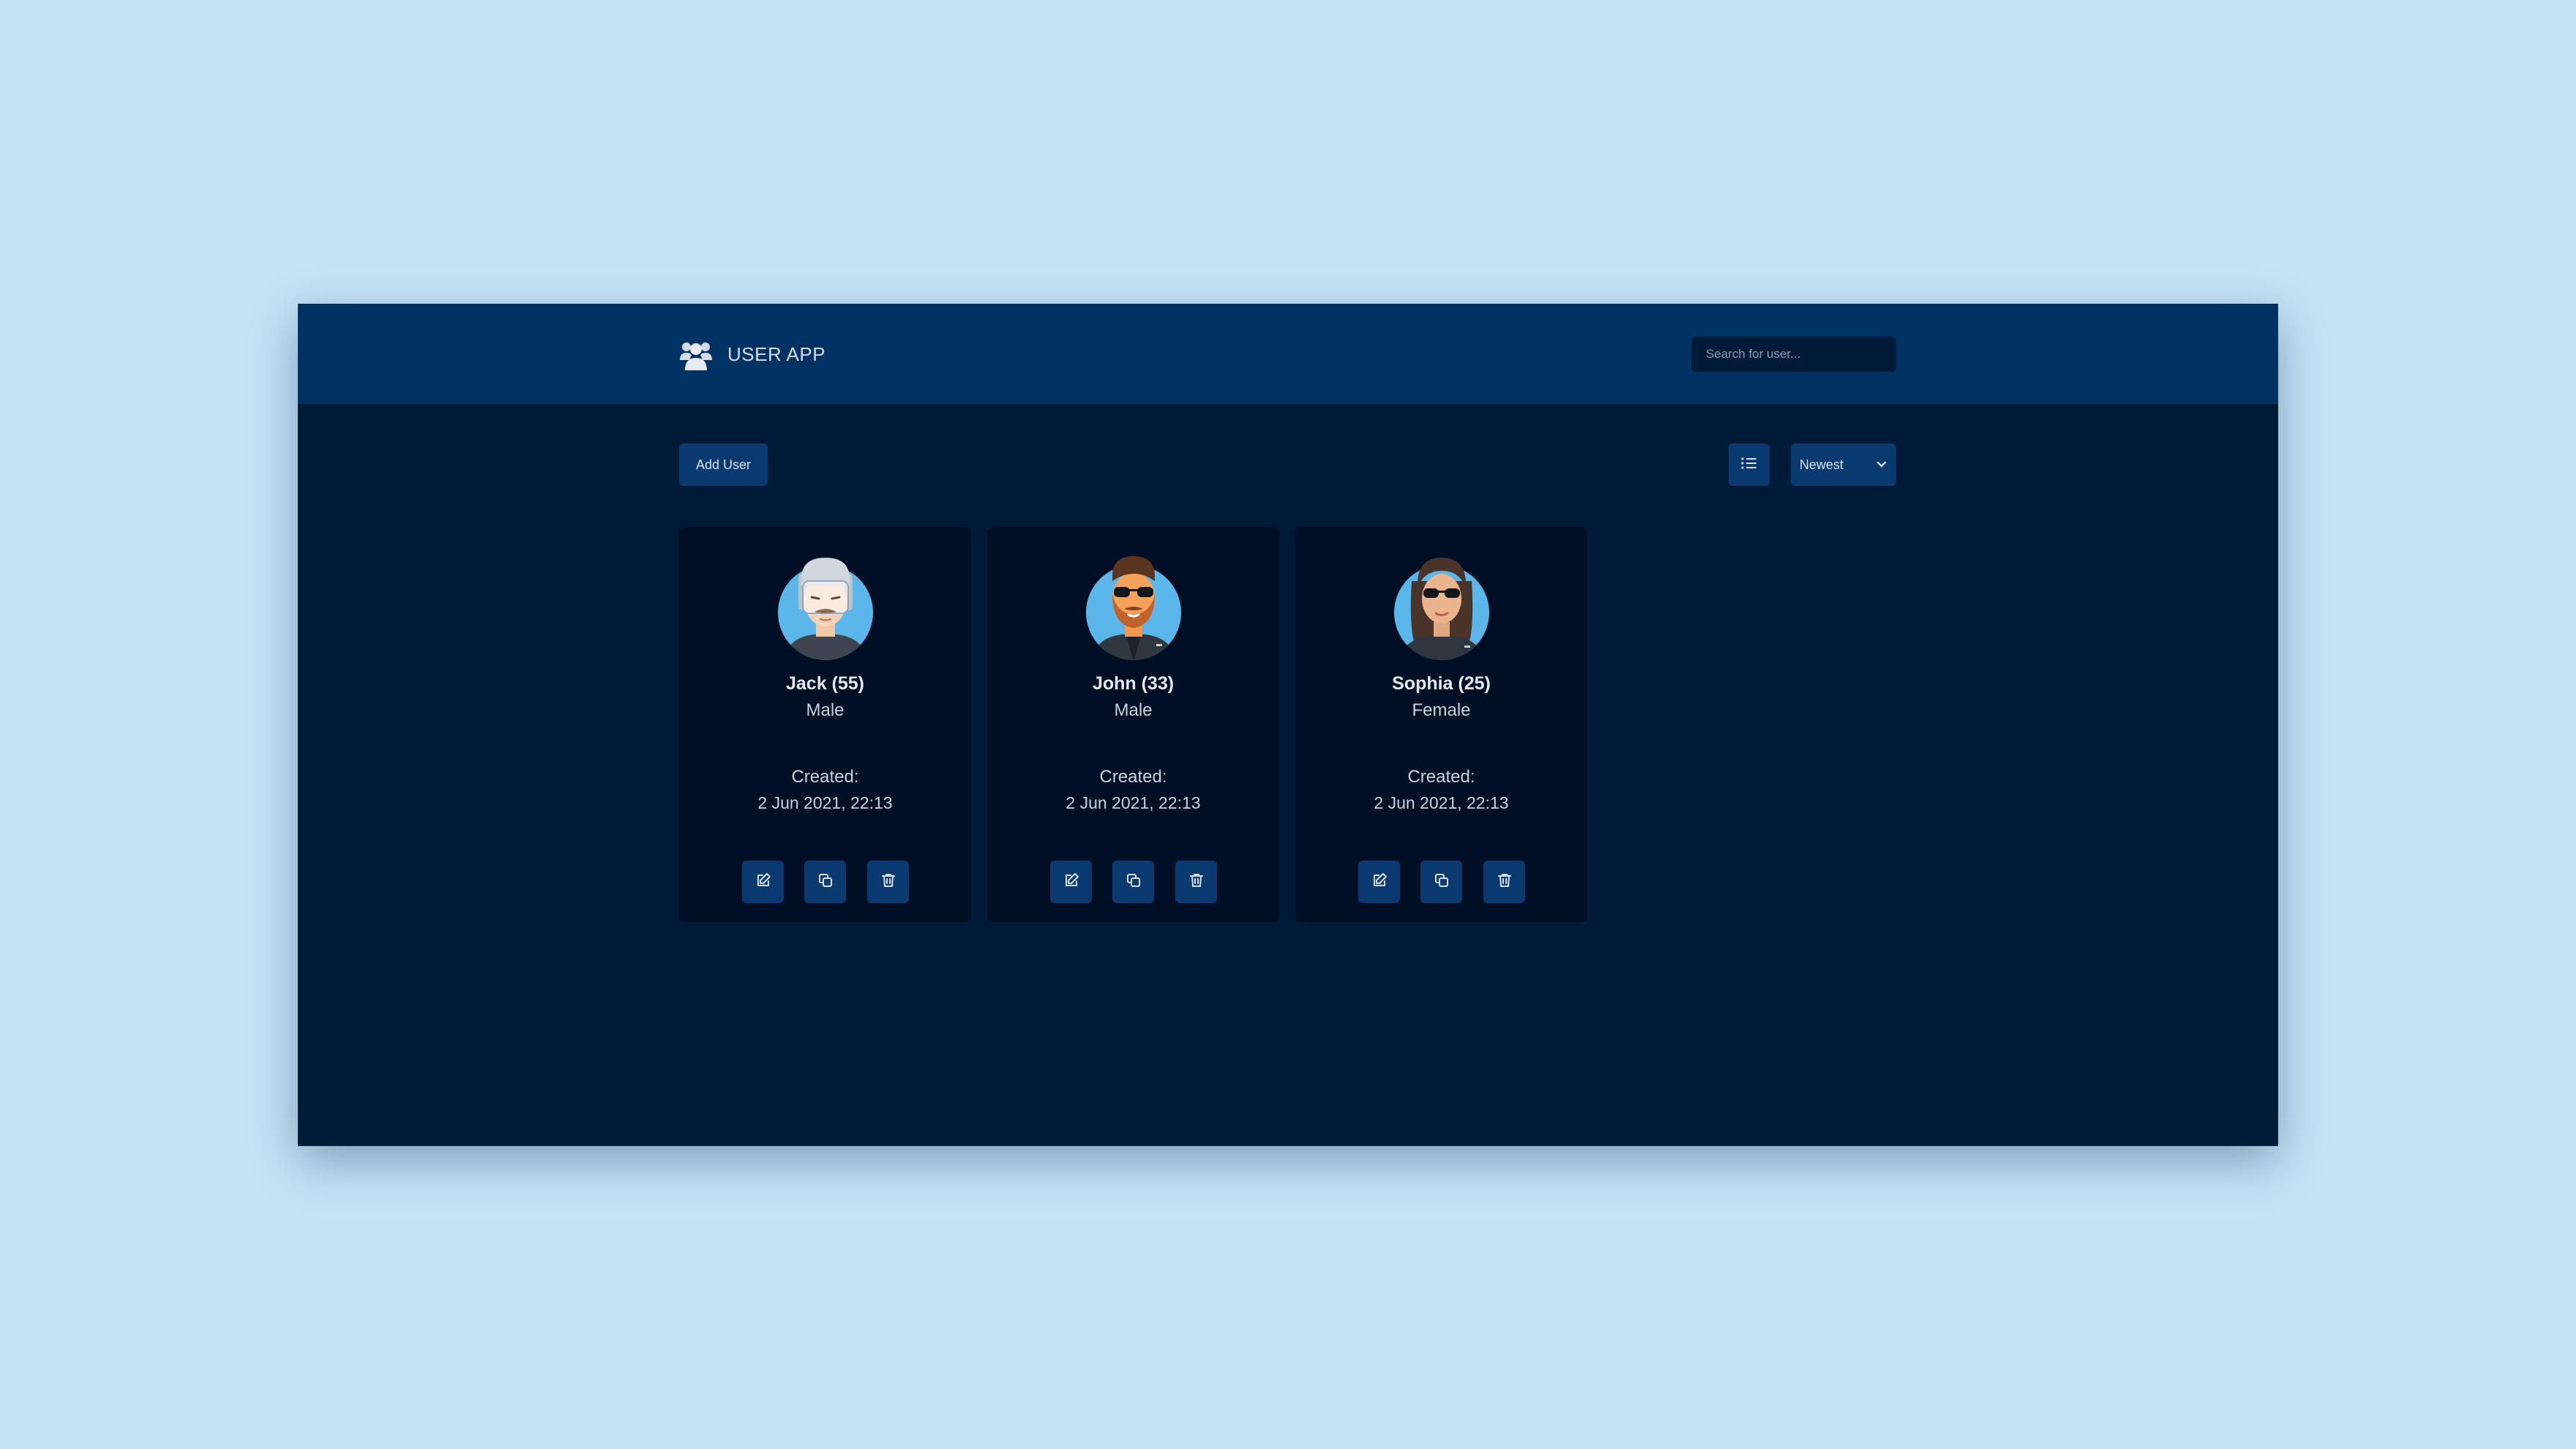 This screenshot has width=2576, height=1449. Describe the element at coordinates (825, 606) in the screenshot. I see `old-man-avatar-icon` at that location.